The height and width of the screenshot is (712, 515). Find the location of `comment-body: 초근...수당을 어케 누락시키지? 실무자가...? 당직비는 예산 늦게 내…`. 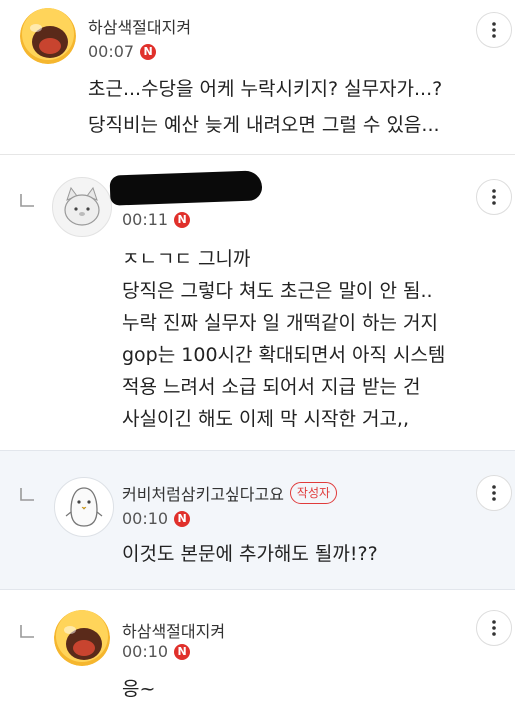

comment-body: 초근...수당을 어케 누락시키지? 실무자가...? 당직비는 예산 늦게 내… is located at coordinates (265, 107).